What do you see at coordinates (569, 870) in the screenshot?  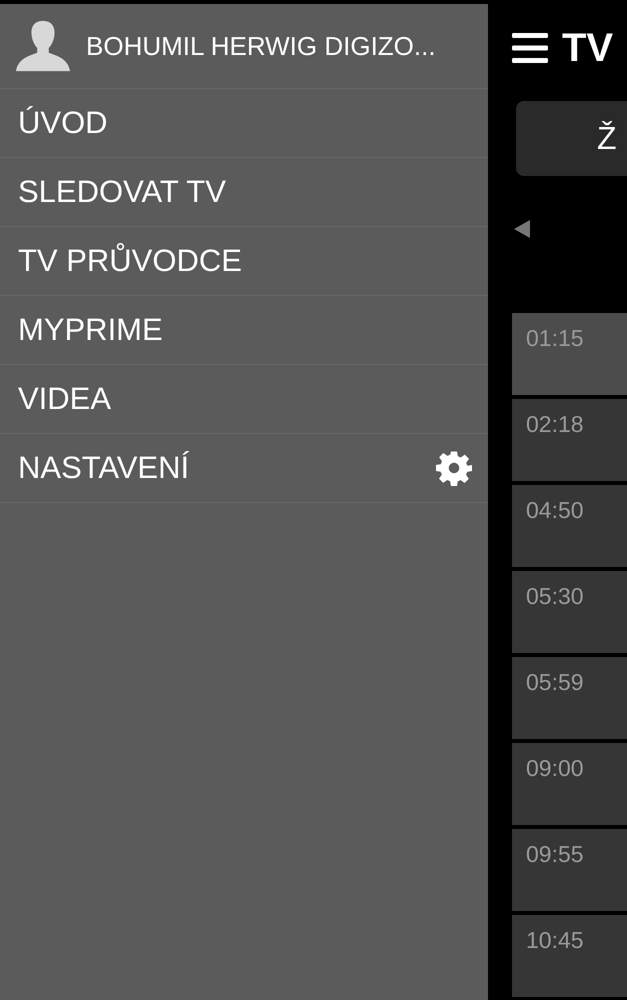 I see `programme-row: 09:55` at bounding box center [569, 870].